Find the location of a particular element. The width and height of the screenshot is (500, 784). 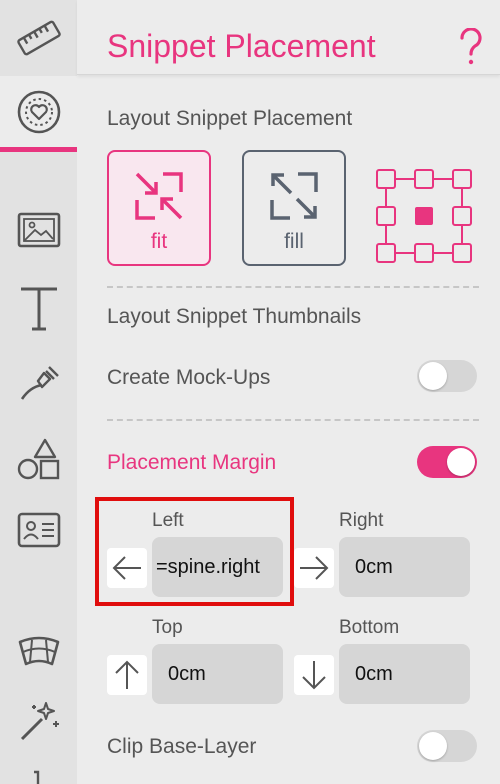

rail-item-shapes is located at coordinates (38, 460).